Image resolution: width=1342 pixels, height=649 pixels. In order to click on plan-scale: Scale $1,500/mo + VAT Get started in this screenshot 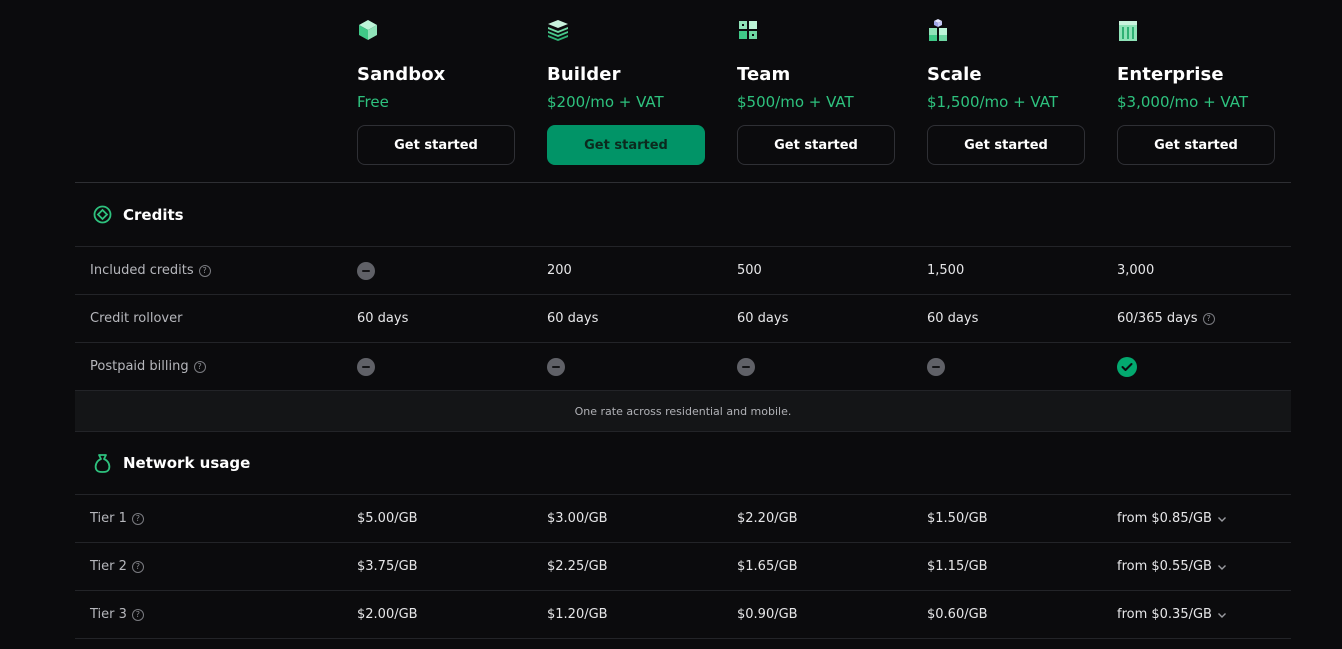, I will do `click(1007, 91)`.